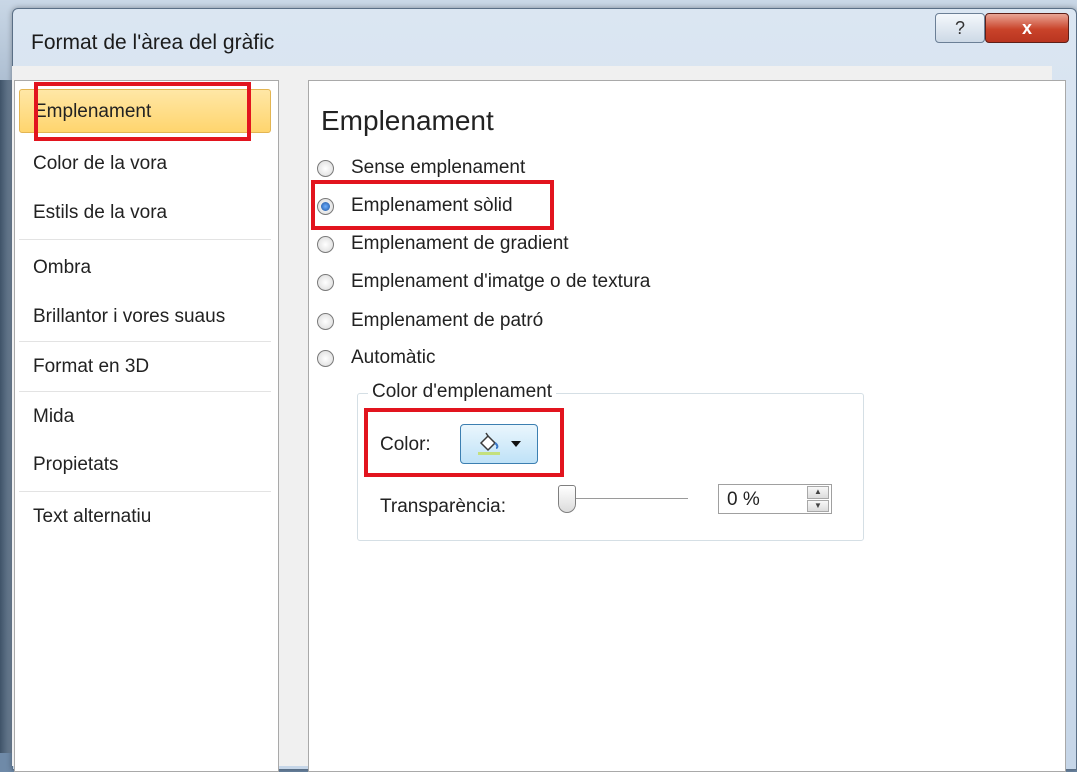 The image size is (1077, 772). I want to click on paint-bucket-icon, so click(489, 443).